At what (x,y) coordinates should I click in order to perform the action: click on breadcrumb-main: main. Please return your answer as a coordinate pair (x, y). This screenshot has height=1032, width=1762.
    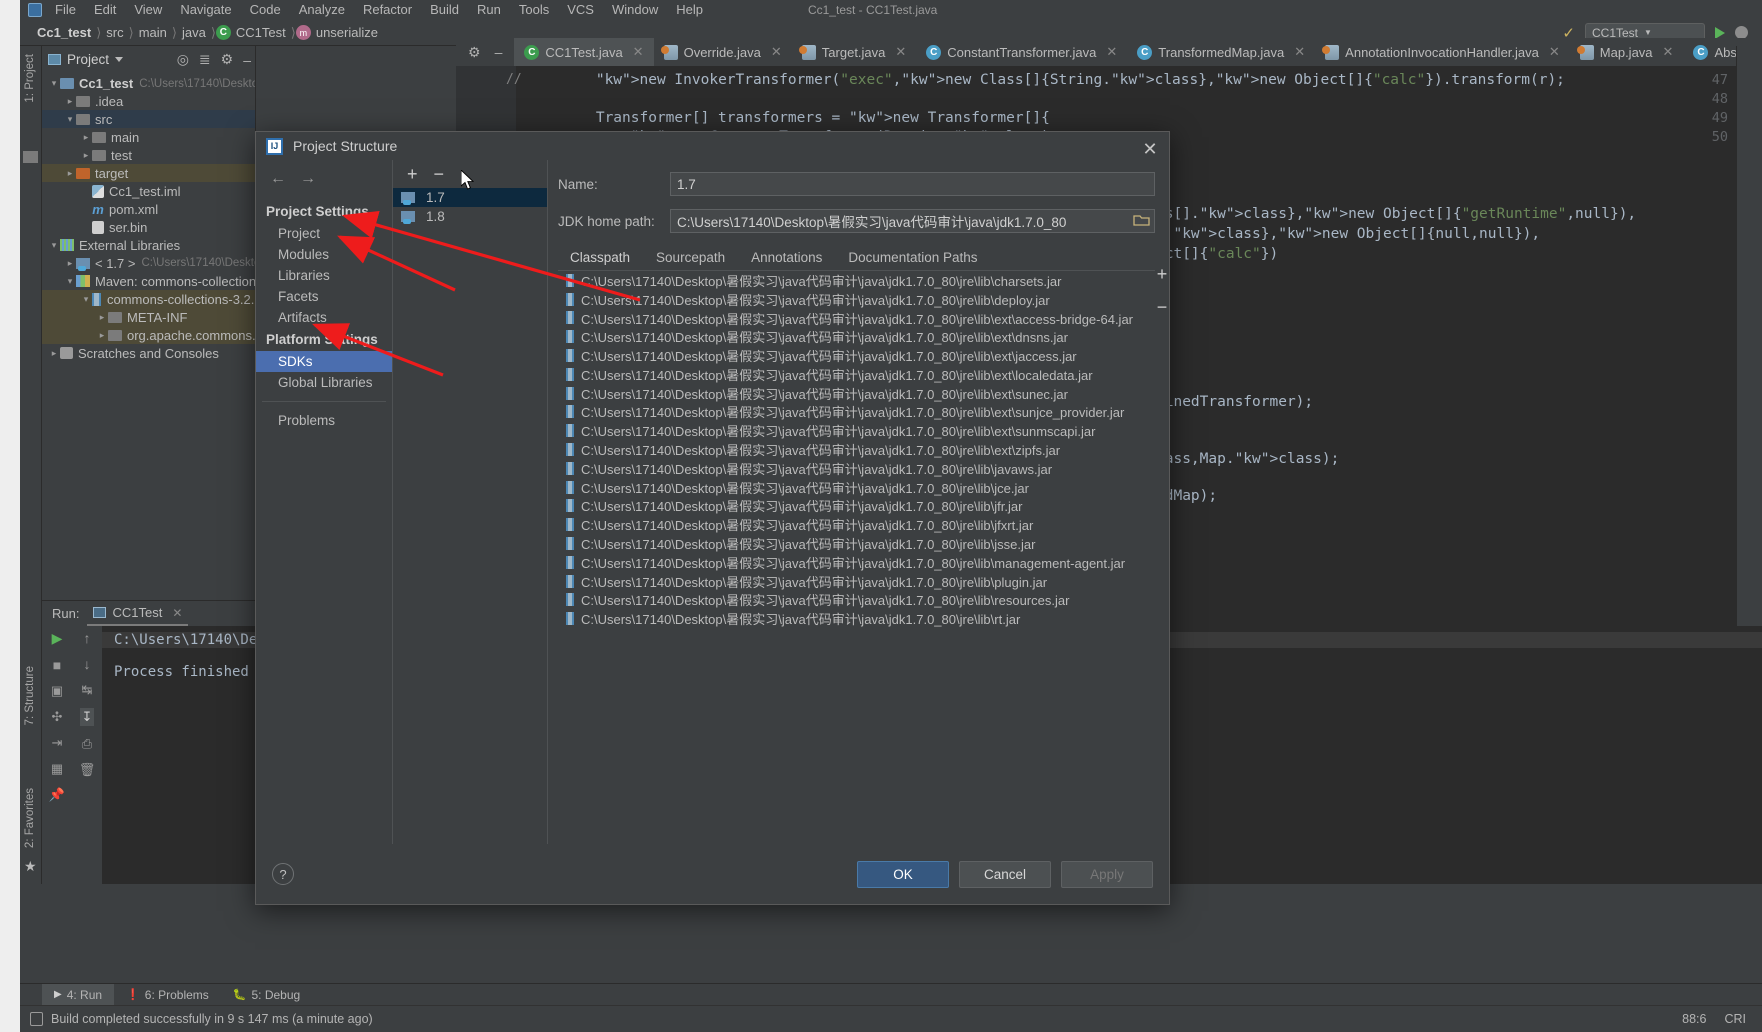
    Looking at the image, I should click on (153, 32).